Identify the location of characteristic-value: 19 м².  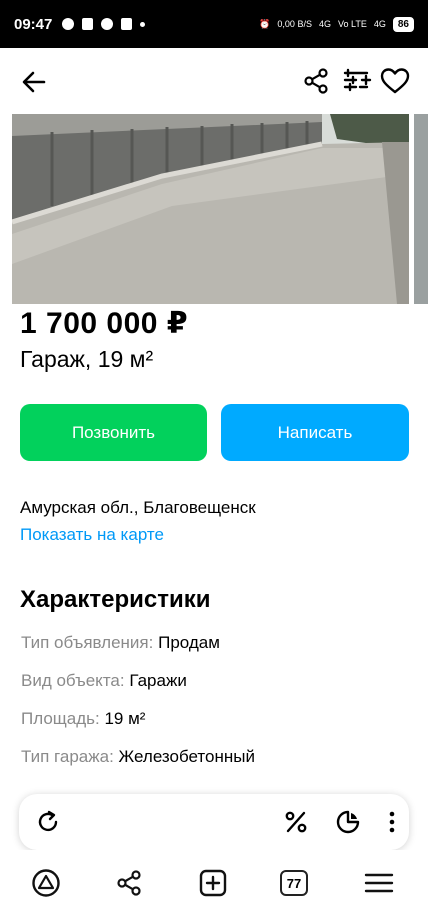
(125, 718).